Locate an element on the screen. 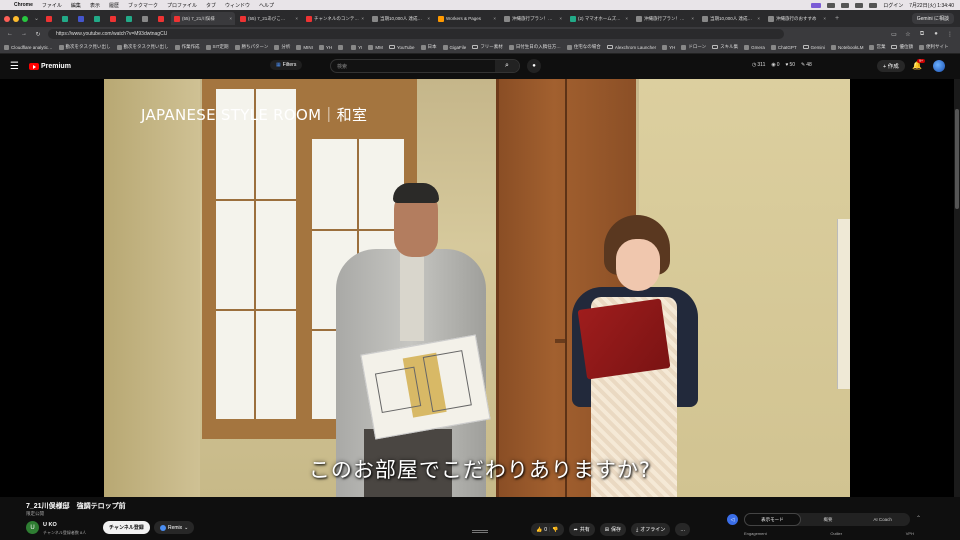 Image resolution: width=960 pixels, height=540 pixels. bookmark-item is located at coordinates (341, 47).